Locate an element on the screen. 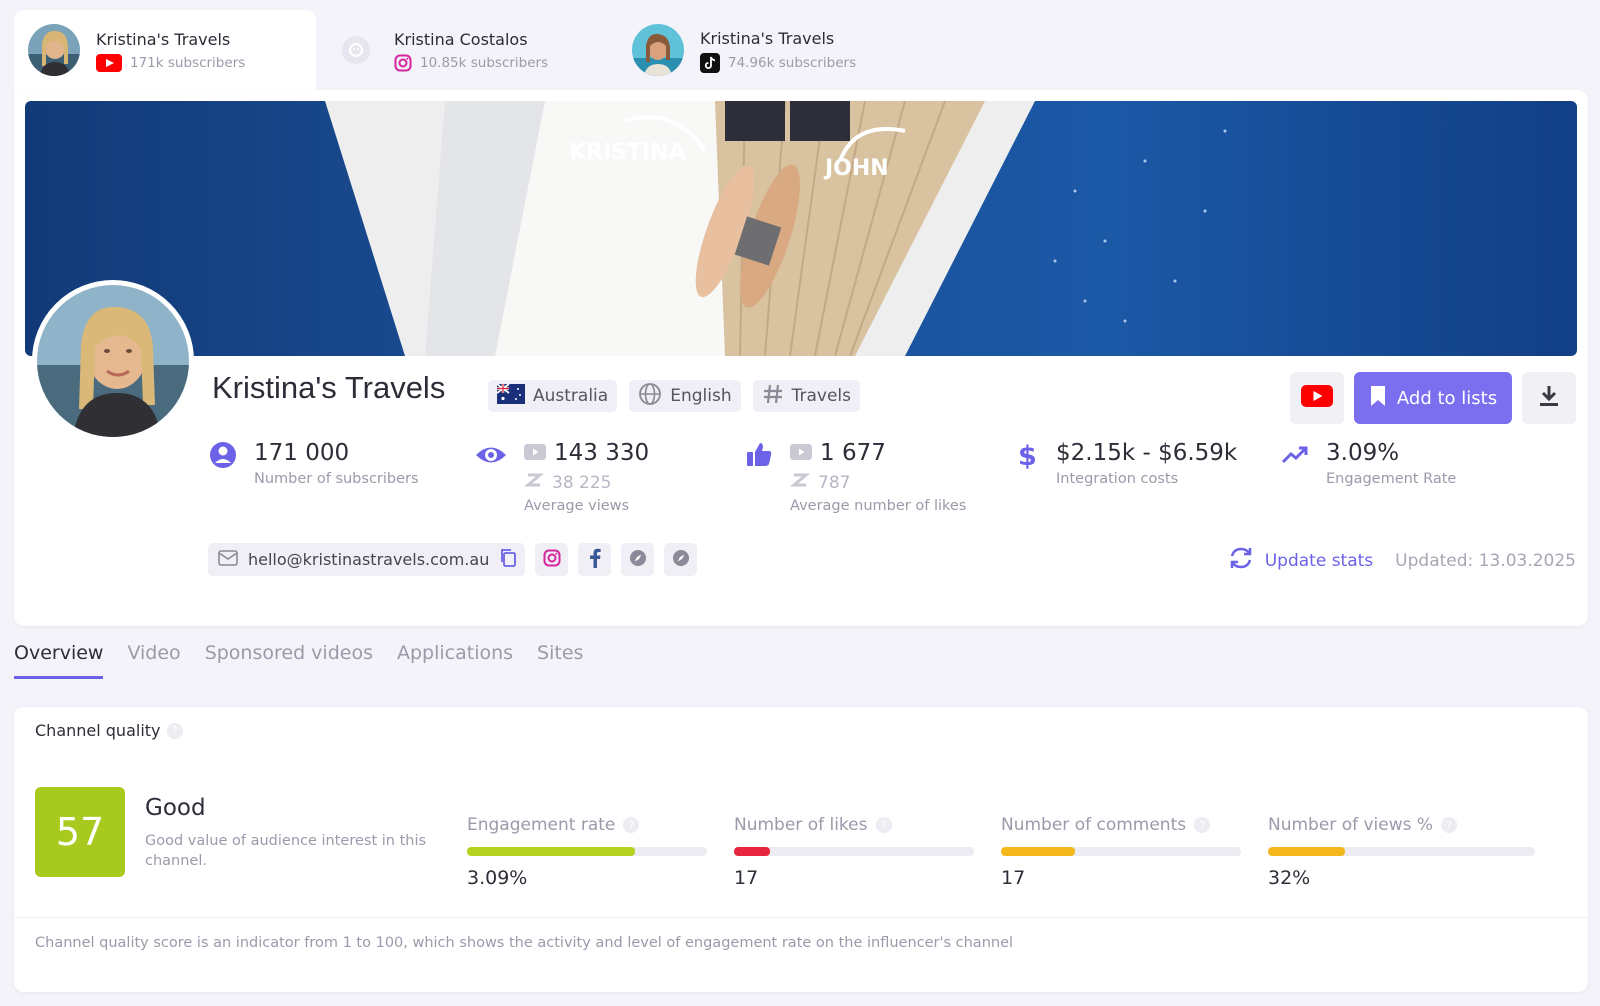 This screenshot has width=1600, height=1006. stat-likes: 1 677 787 Average number of likes is located at coordinates (855, 476).